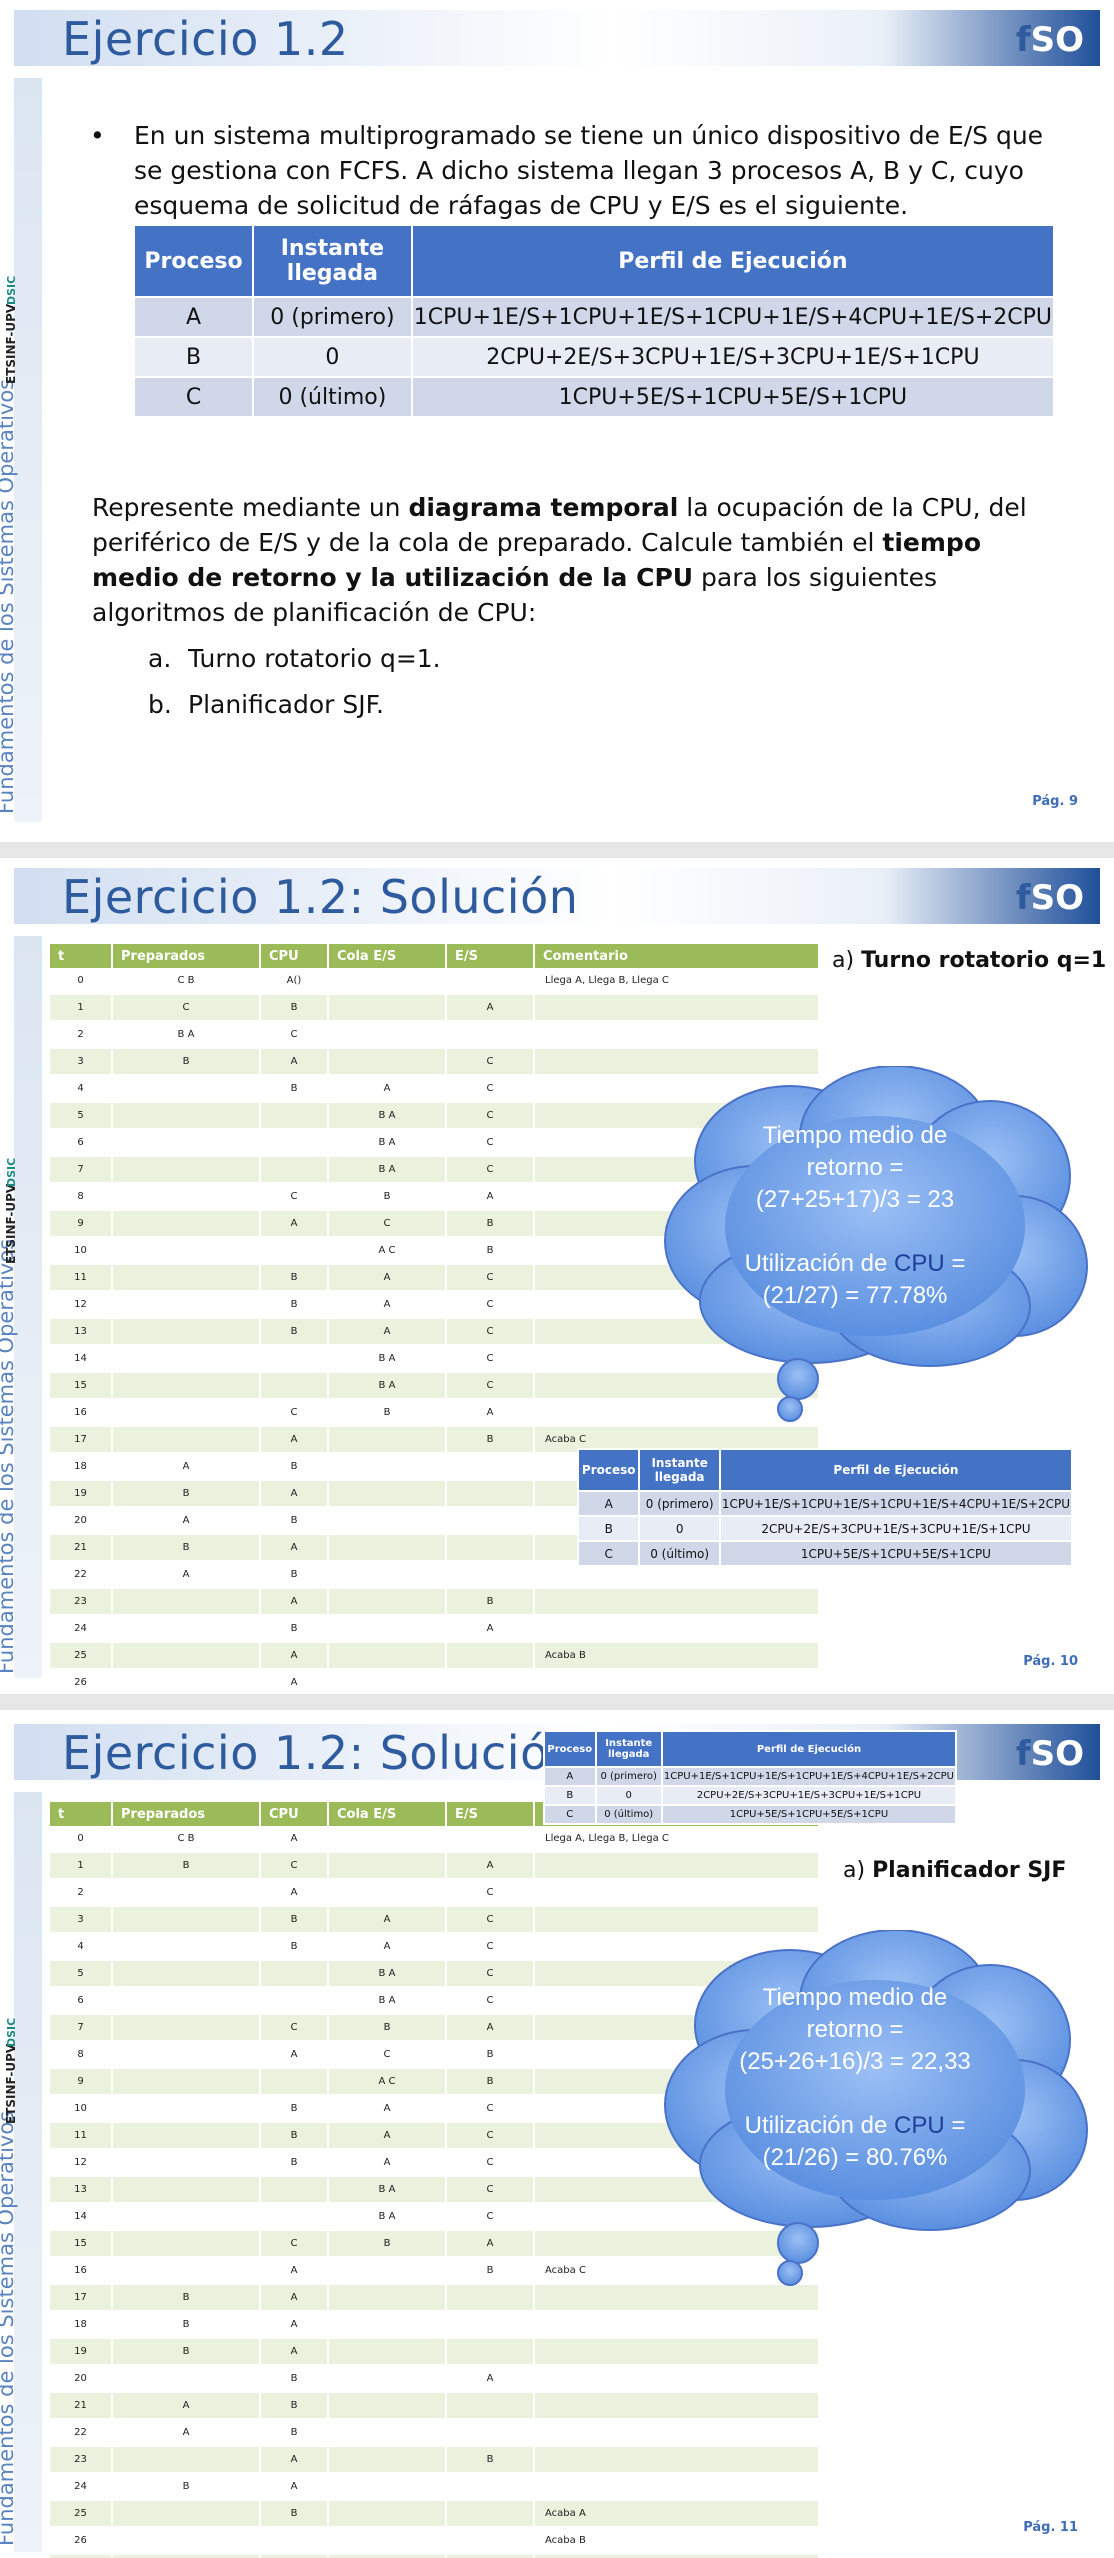 The width and height of the screenshot is (1114, 2558). Describe the element at coordinates (81, 2028) in the screenshot. I see `table-cell: 7` at that location.